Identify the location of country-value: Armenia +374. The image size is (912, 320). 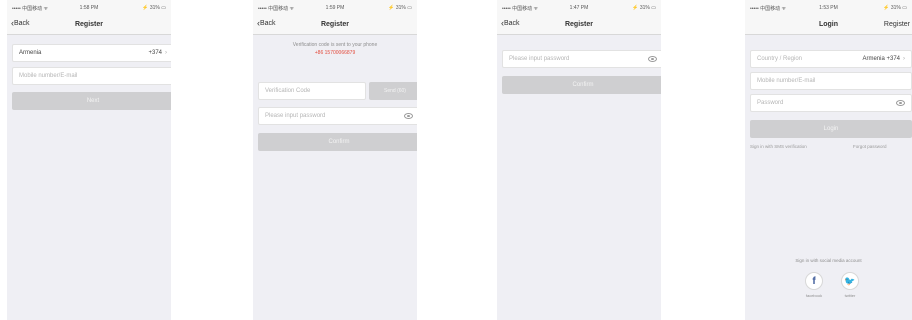
(881, 59).